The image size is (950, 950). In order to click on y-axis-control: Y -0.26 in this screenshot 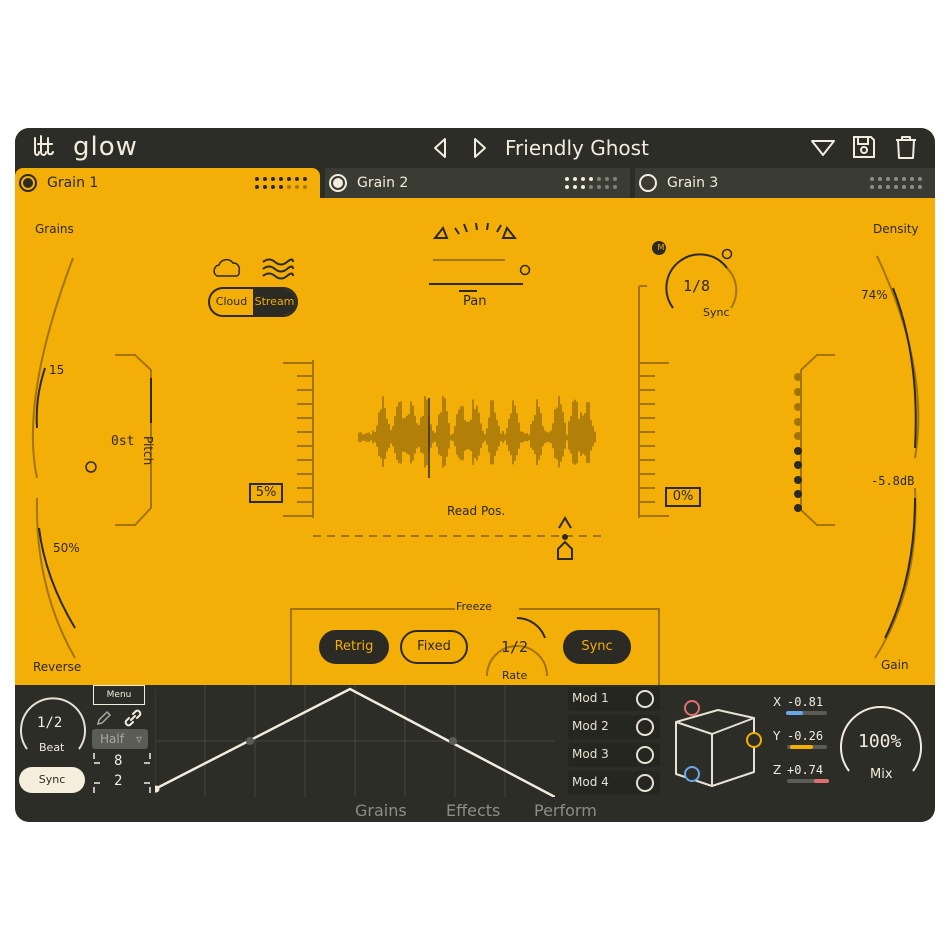, I will do `click(803, 740)`.